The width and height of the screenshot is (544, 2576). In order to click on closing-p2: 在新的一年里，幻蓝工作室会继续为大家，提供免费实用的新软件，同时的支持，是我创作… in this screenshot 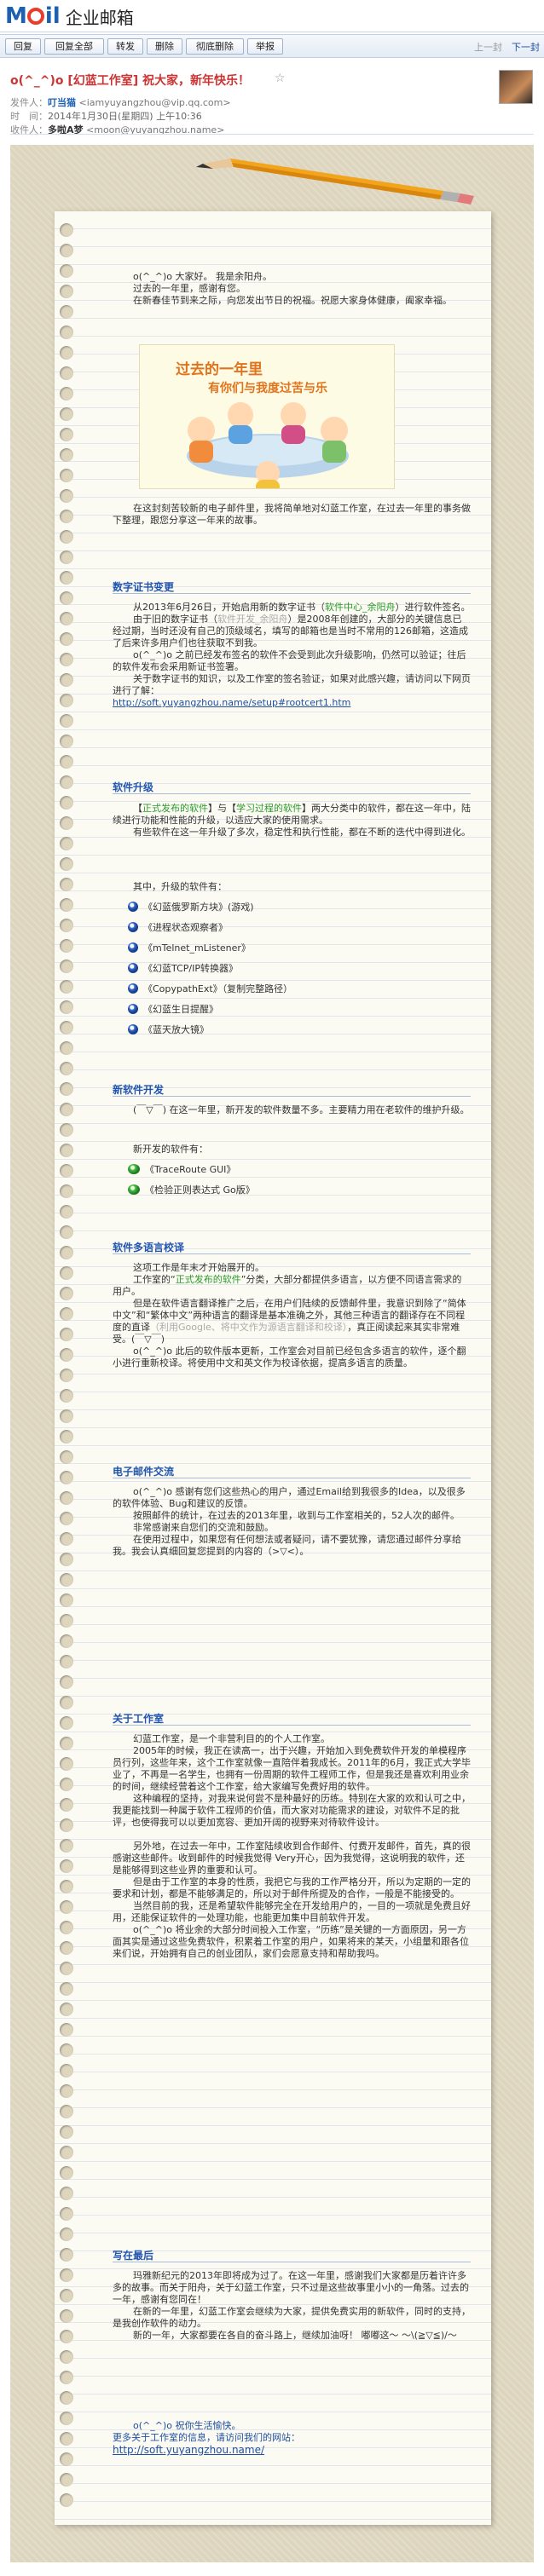, I will do `click(292, 2317)`.